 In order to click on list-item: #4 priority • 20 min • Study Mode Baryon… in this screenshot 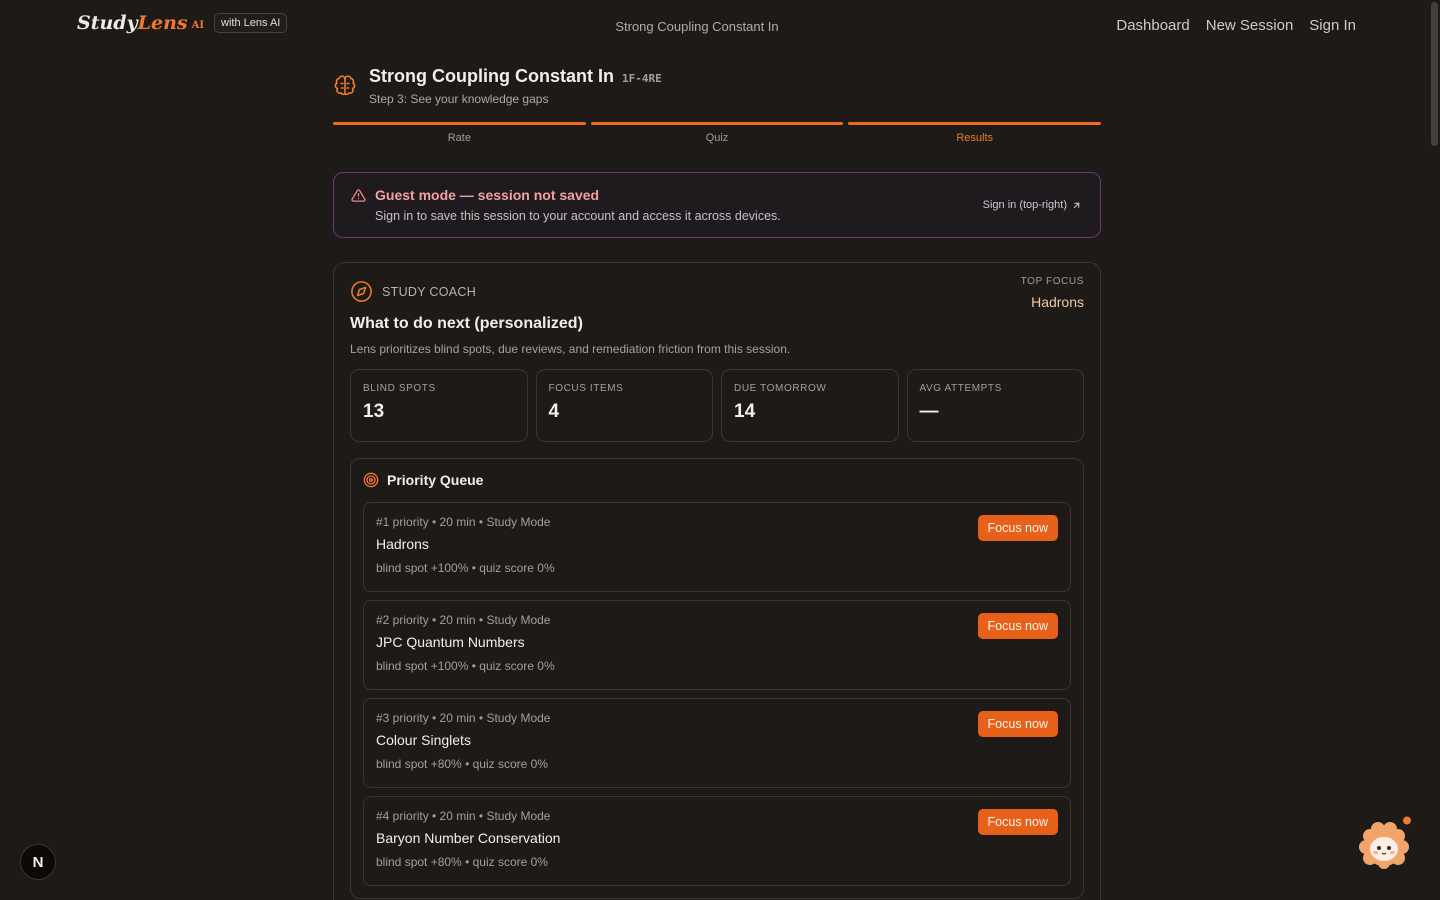, I will do `click(717, 841)`.